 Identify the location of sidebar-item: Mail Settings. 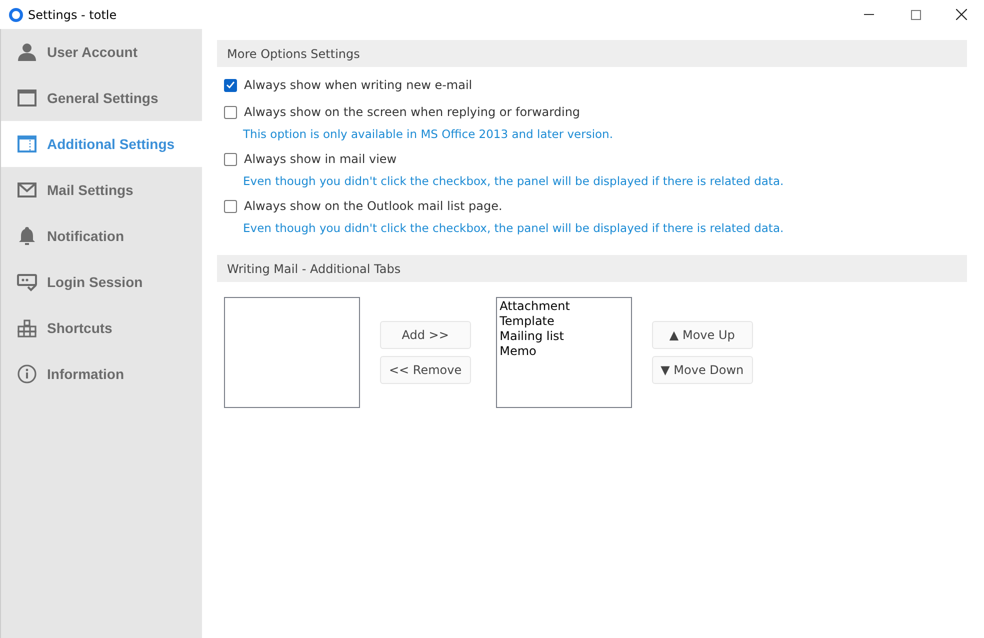
(101, 190).